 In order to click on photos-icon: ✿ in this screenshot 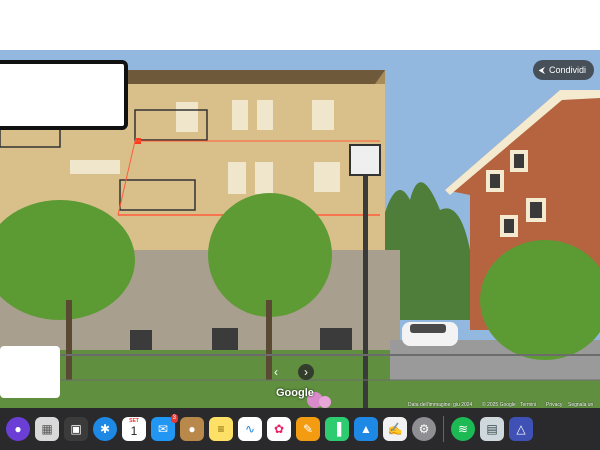, I will do `click(279, 429)`.